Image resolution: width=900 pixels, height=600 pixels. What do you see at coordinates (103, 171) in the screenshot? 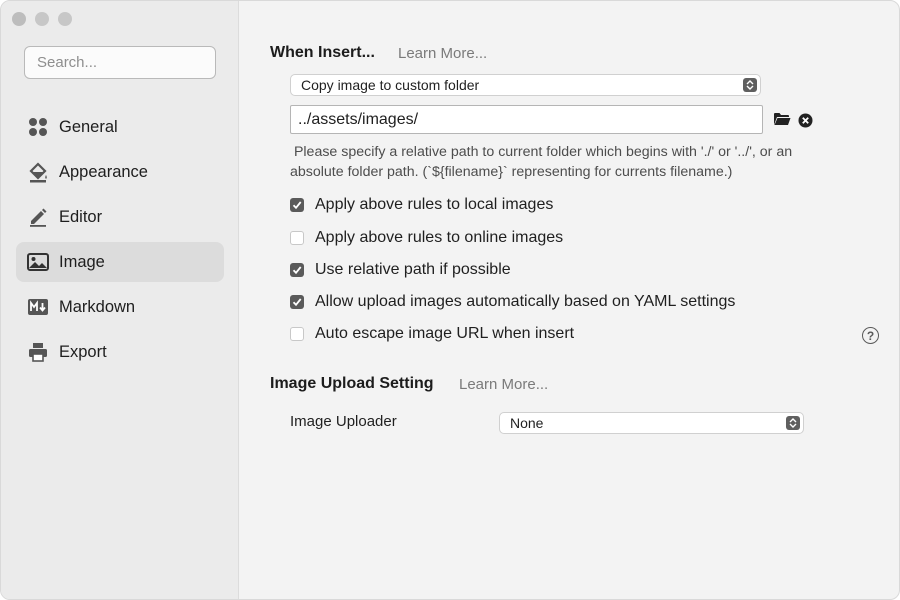
I see `sidebar-item-label: Appearance` at bounding box center [103, 171].